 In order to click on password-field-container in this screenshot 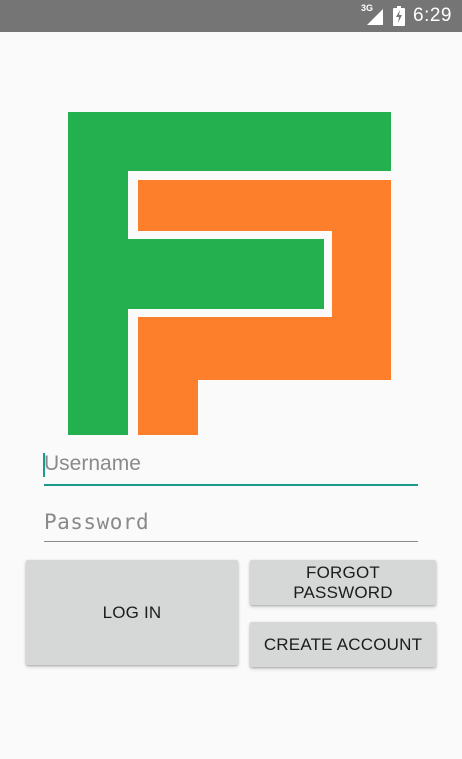, I will do `click(231, 525)`.